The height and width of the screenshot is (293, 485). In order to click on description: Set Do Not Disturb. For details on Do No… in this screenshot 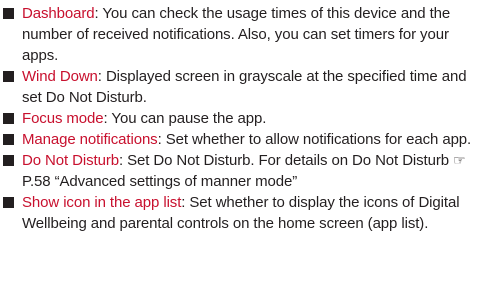, I will do `click(290, 160)`.